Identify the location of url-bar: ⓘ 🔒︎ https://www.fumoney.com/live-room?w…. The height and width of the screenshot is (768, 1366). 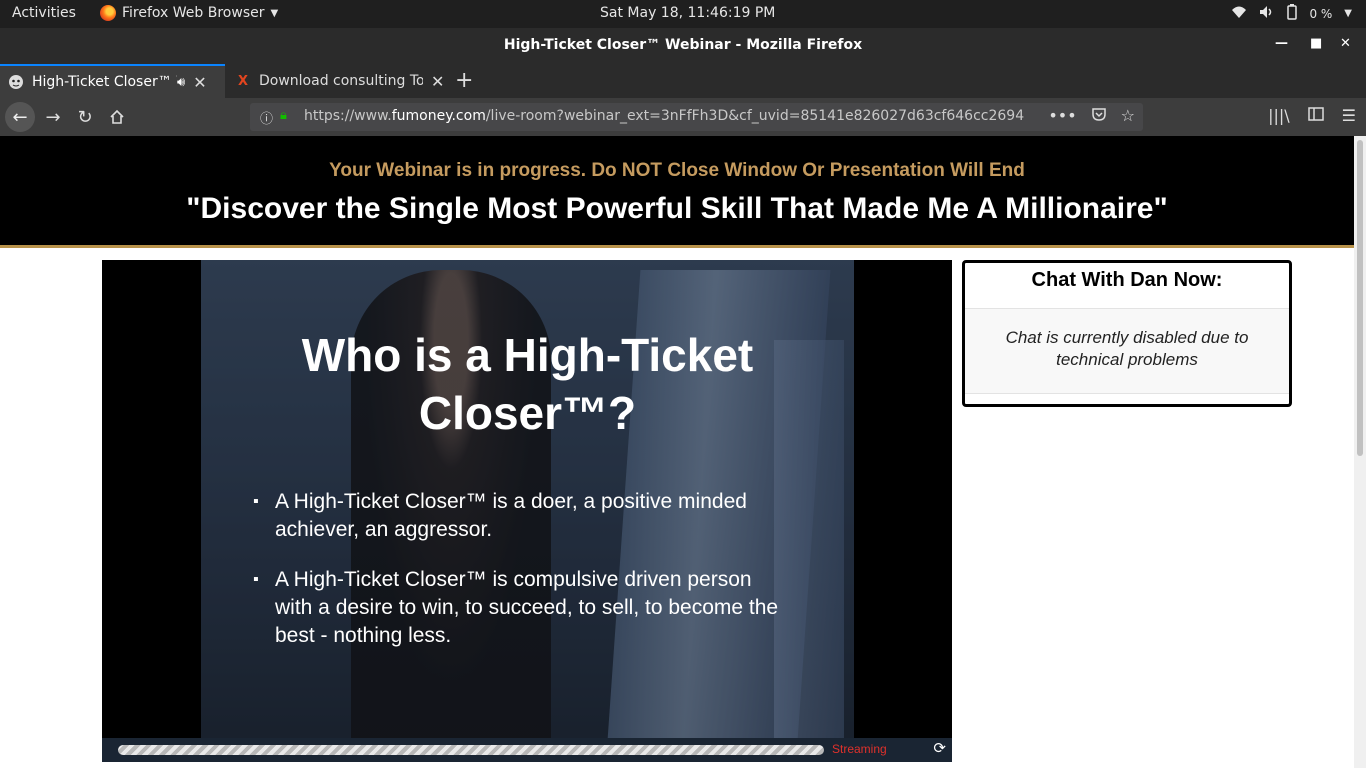
(696, 117).